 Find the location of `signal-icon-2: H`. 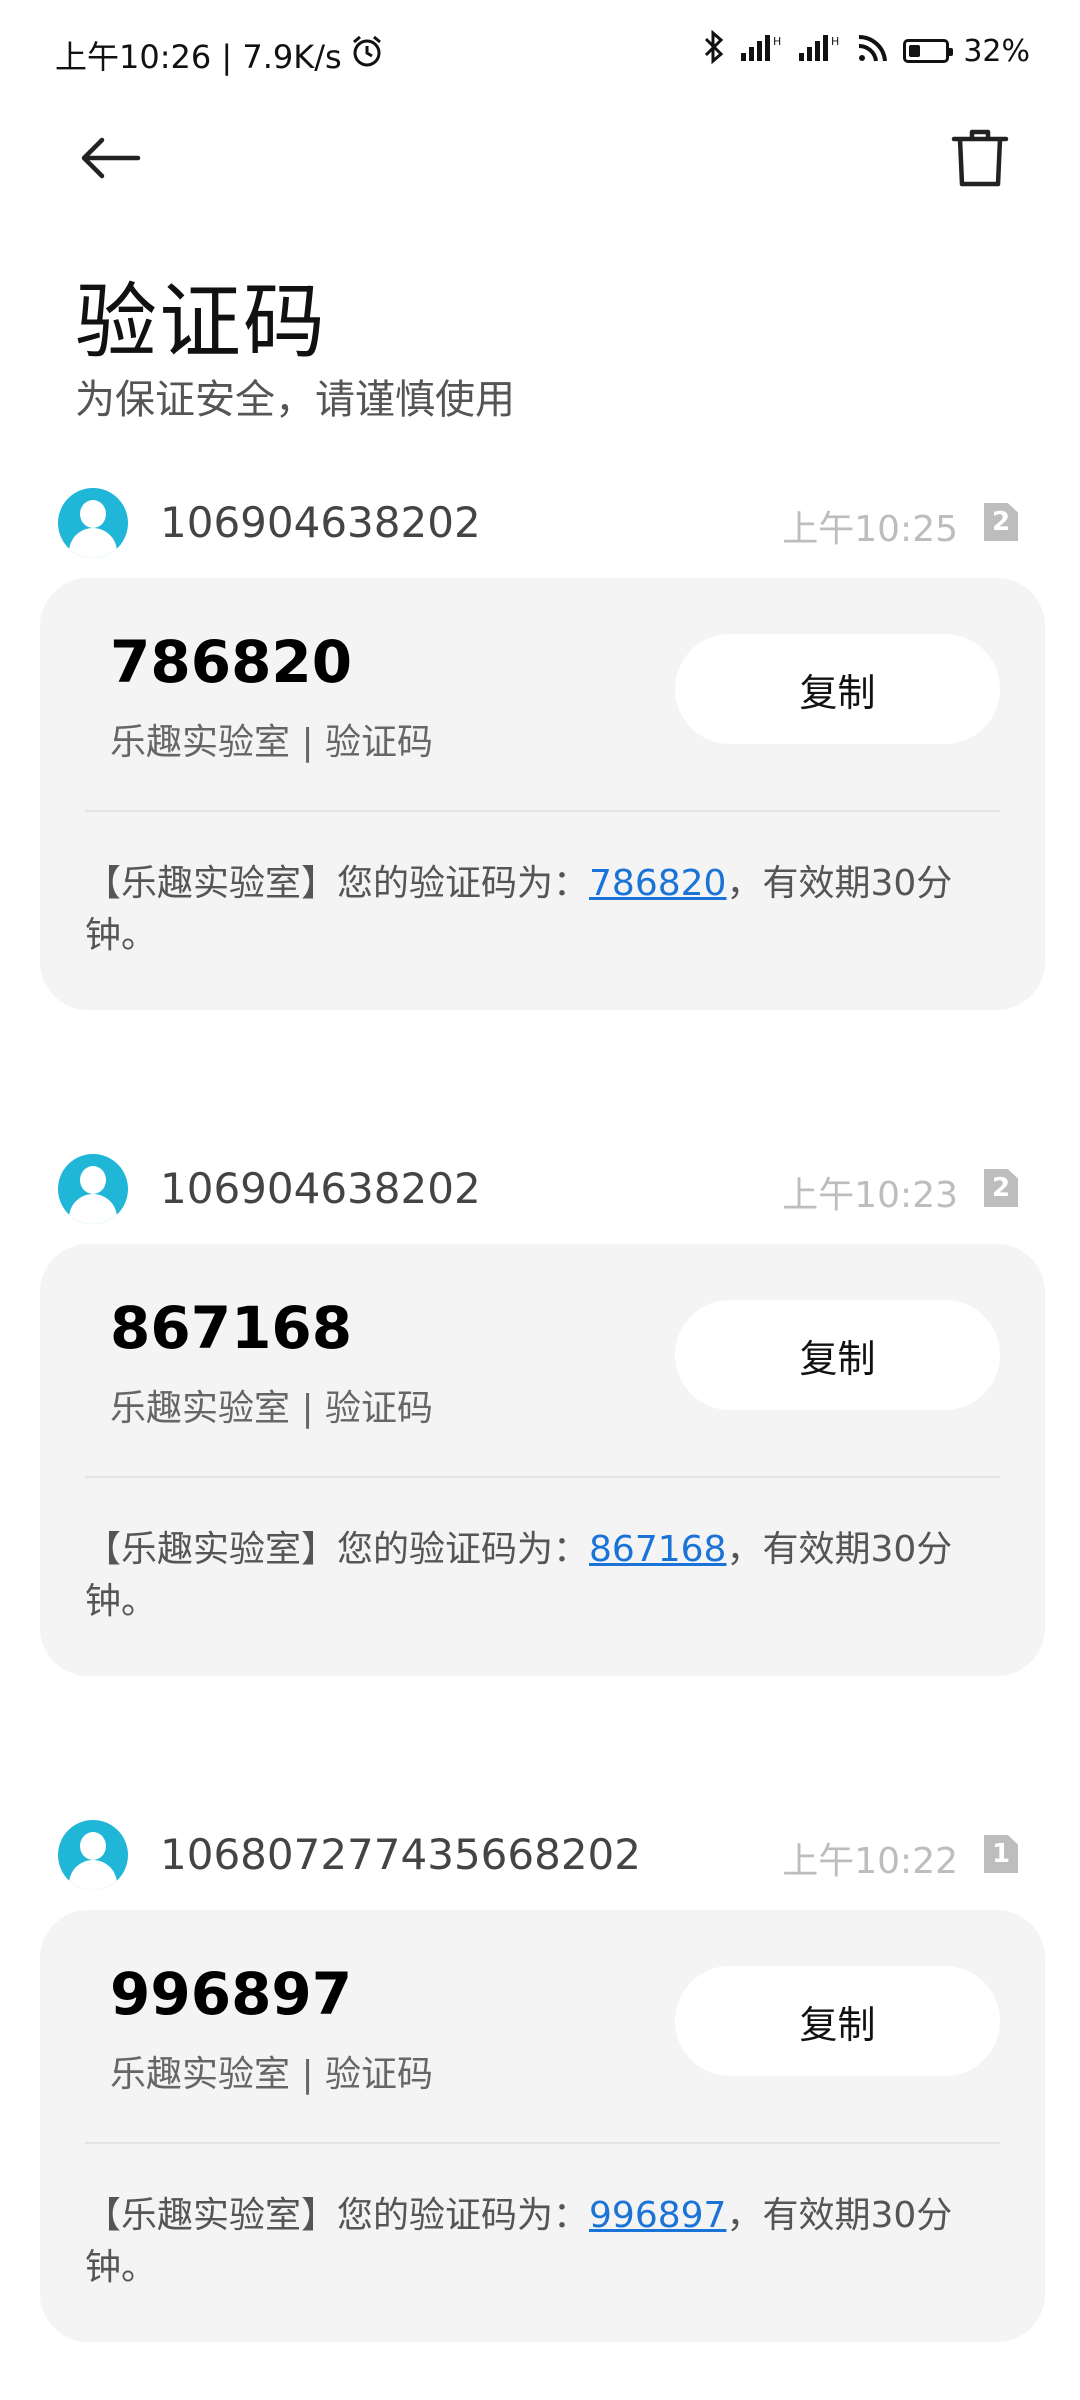

signal-icon-2: H is located at coordinates (819, 51).